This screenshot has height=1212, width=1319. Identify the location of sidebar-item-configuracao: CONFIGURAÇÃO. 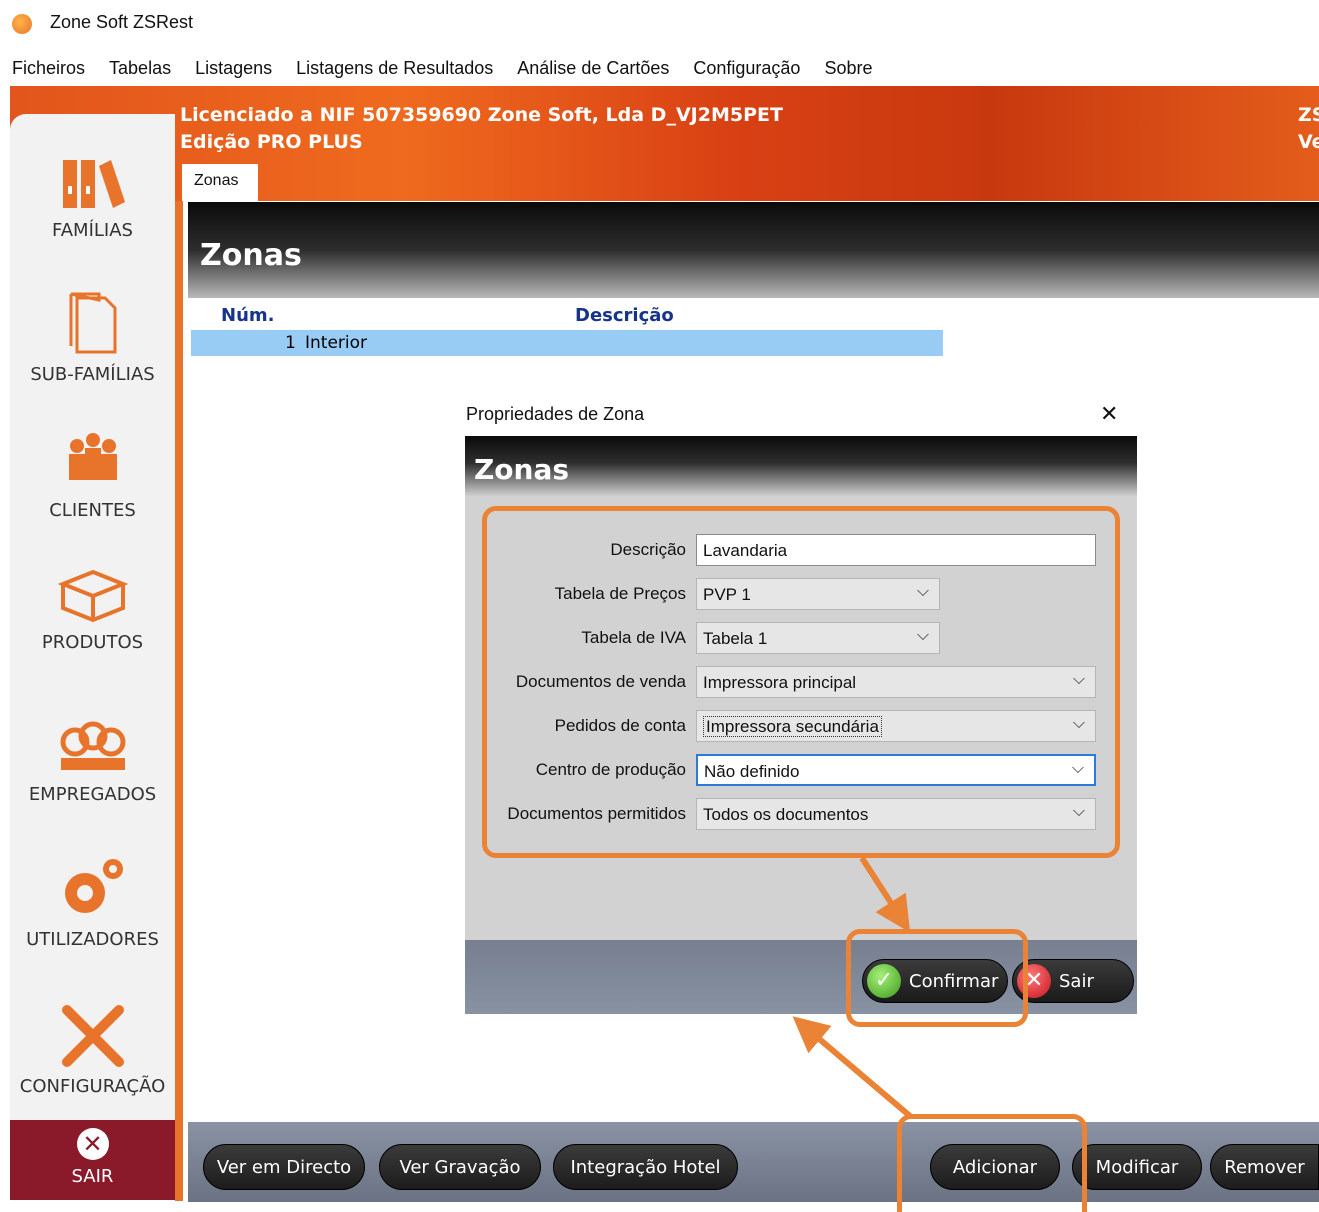
(92, 1048).